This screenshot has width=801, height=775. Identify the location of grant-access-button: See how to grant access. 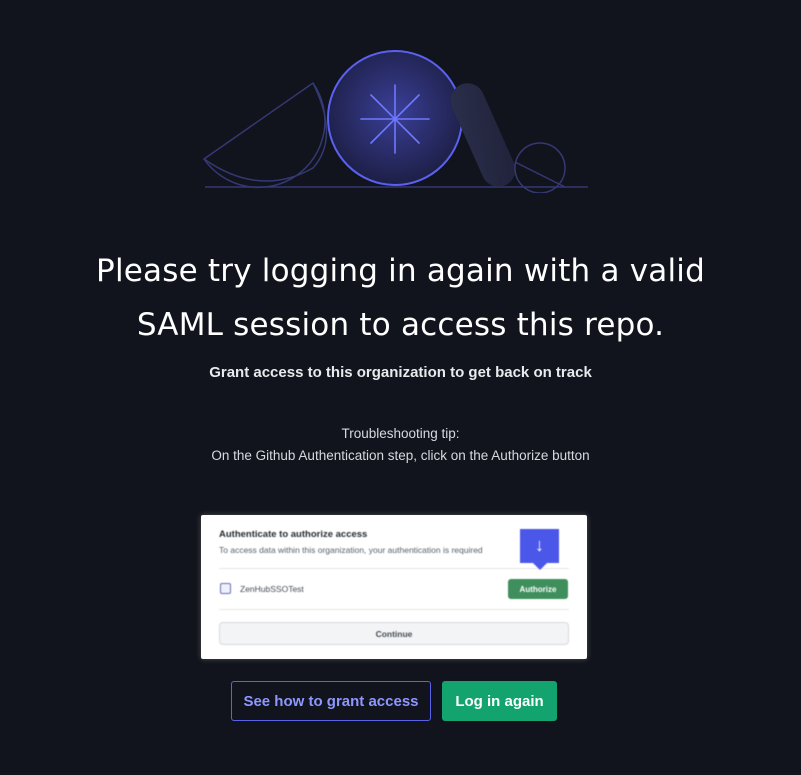
(331, 701).